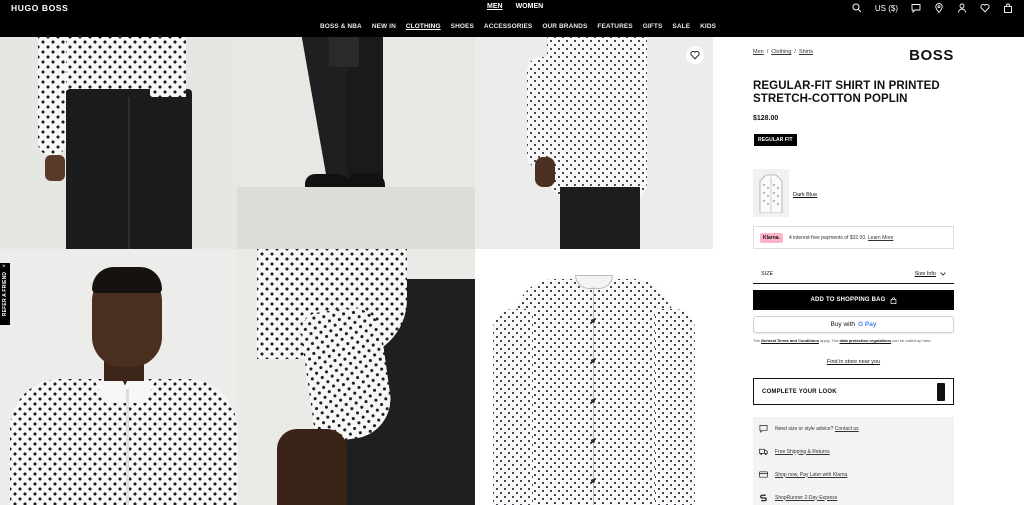  I want to click on refer-a-friend-label: REFER A FRIEND, so click(5, 294).